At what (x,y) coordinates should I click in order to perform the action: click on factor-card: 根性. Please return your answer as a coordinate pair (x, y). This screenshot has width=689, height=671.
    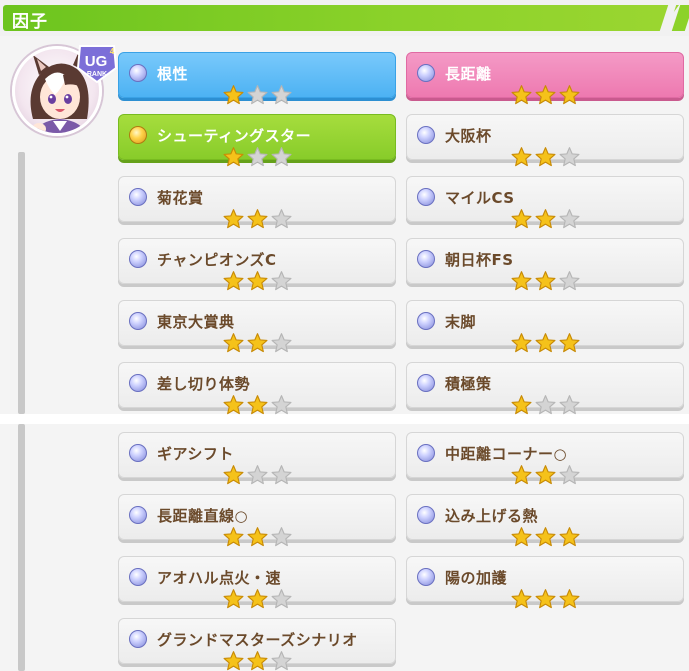
    Looking at the image, I should click on (257, 78).